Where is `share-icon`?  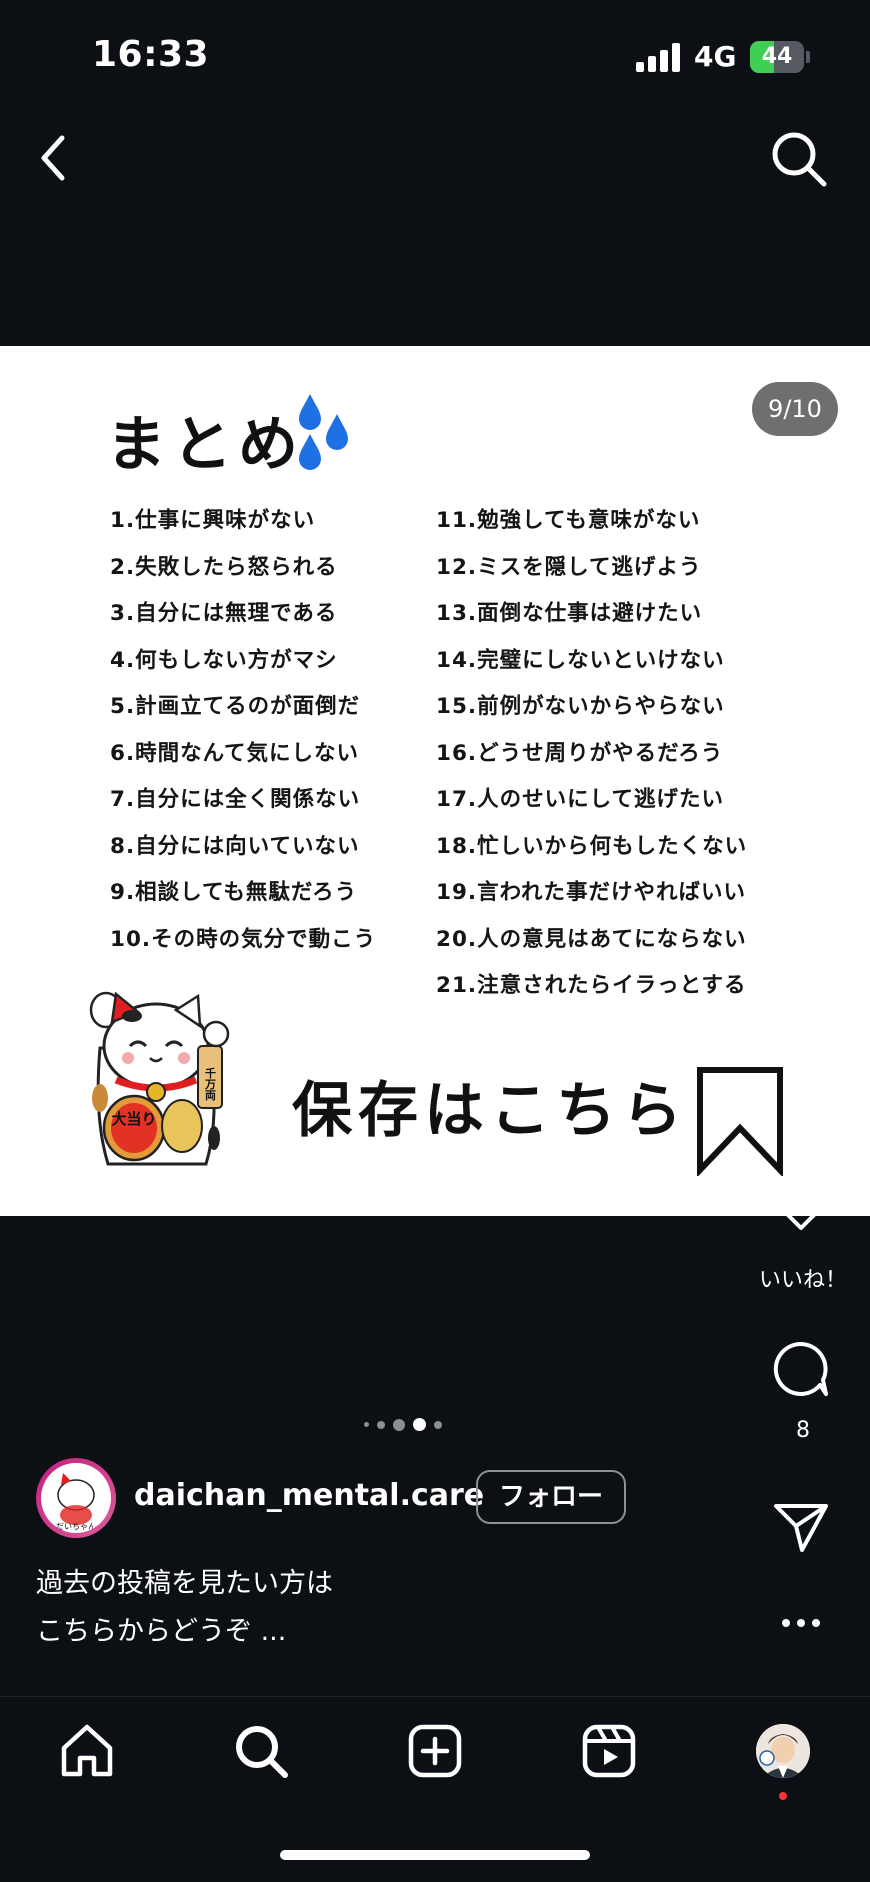 share-icon is located at coordinates (801, 1527).